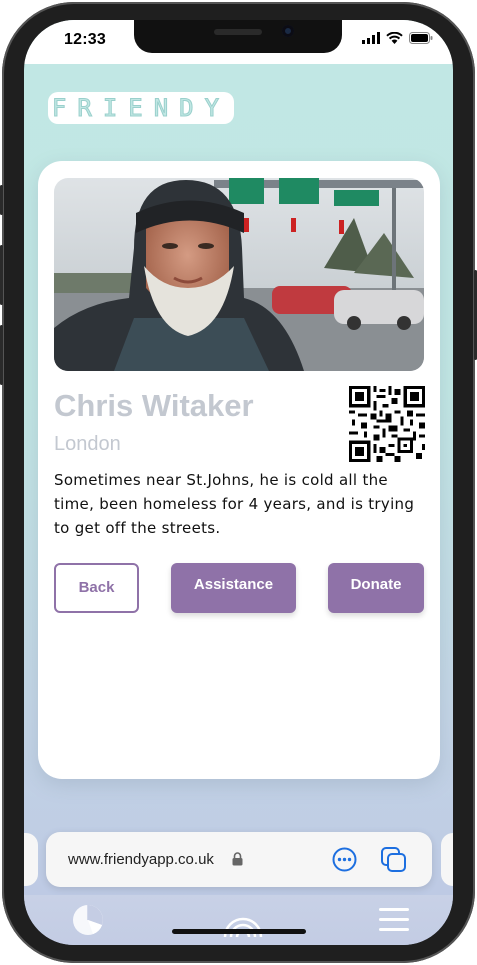 The width and height of the screenshot is (477, 965). Describe the element at coordinates (376, 588) in the screenshot. I see `donate-button: Donate` at that location.